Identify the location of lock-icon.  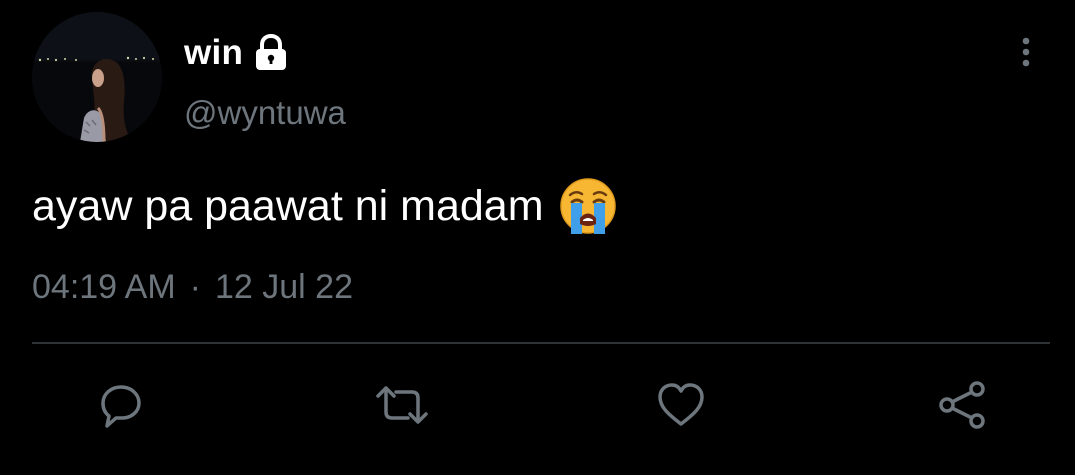
(271, 52).